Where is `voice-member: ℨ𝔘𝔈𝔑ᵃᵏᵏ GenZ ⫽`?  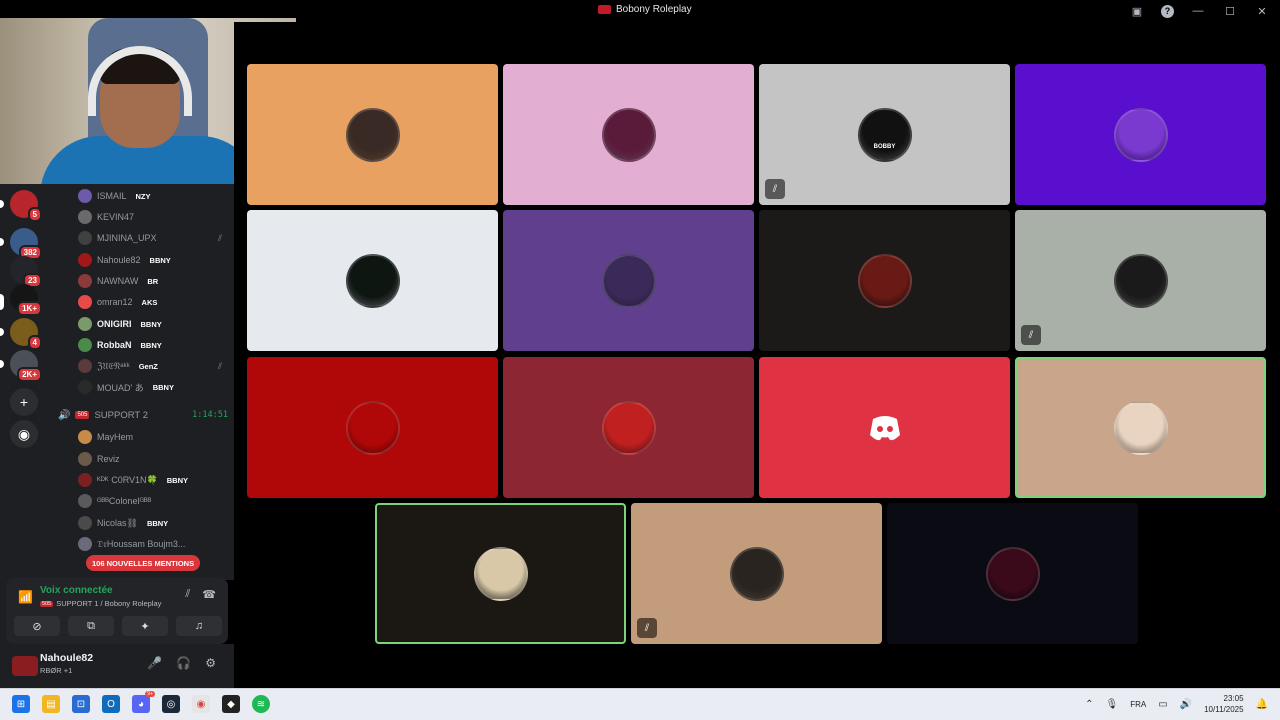 voice-member: ℨ𝔘𝔈𝔑ᵃᵏᵏ GenZ ⫽ is located at coordinates (150, 366).